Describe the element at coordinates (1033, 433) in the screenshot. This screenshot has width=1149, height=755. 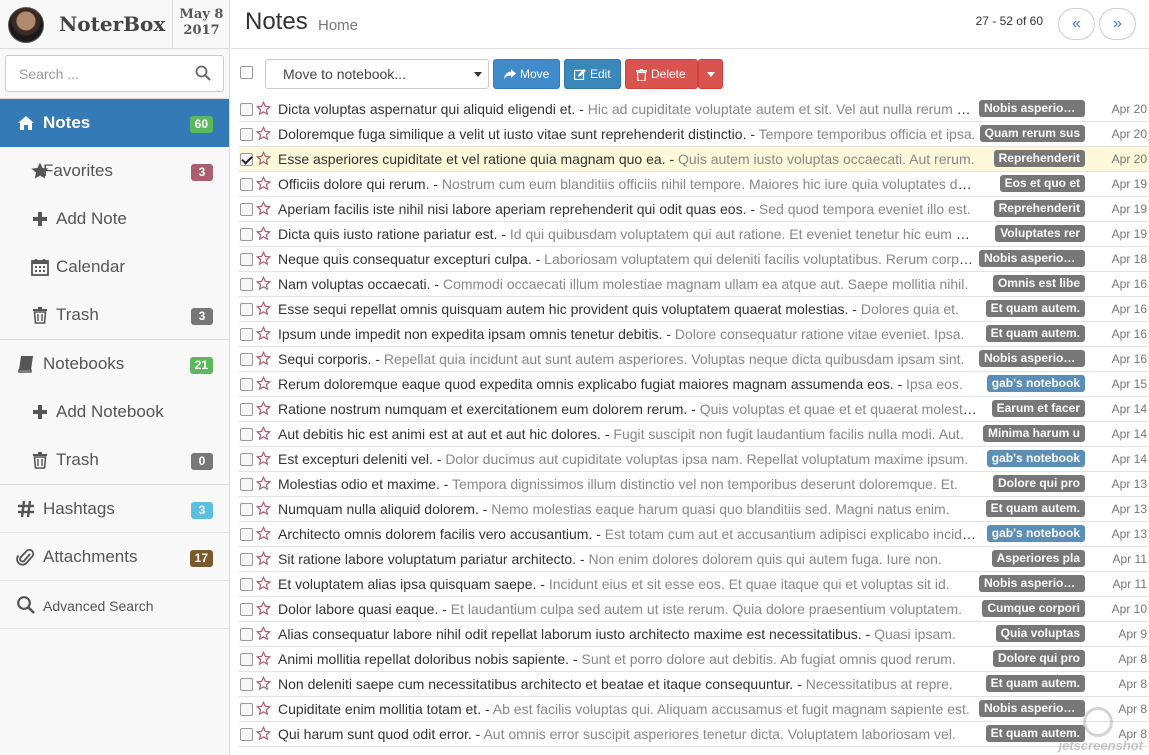
I see `notebook-label: Minima harum u` at that location.